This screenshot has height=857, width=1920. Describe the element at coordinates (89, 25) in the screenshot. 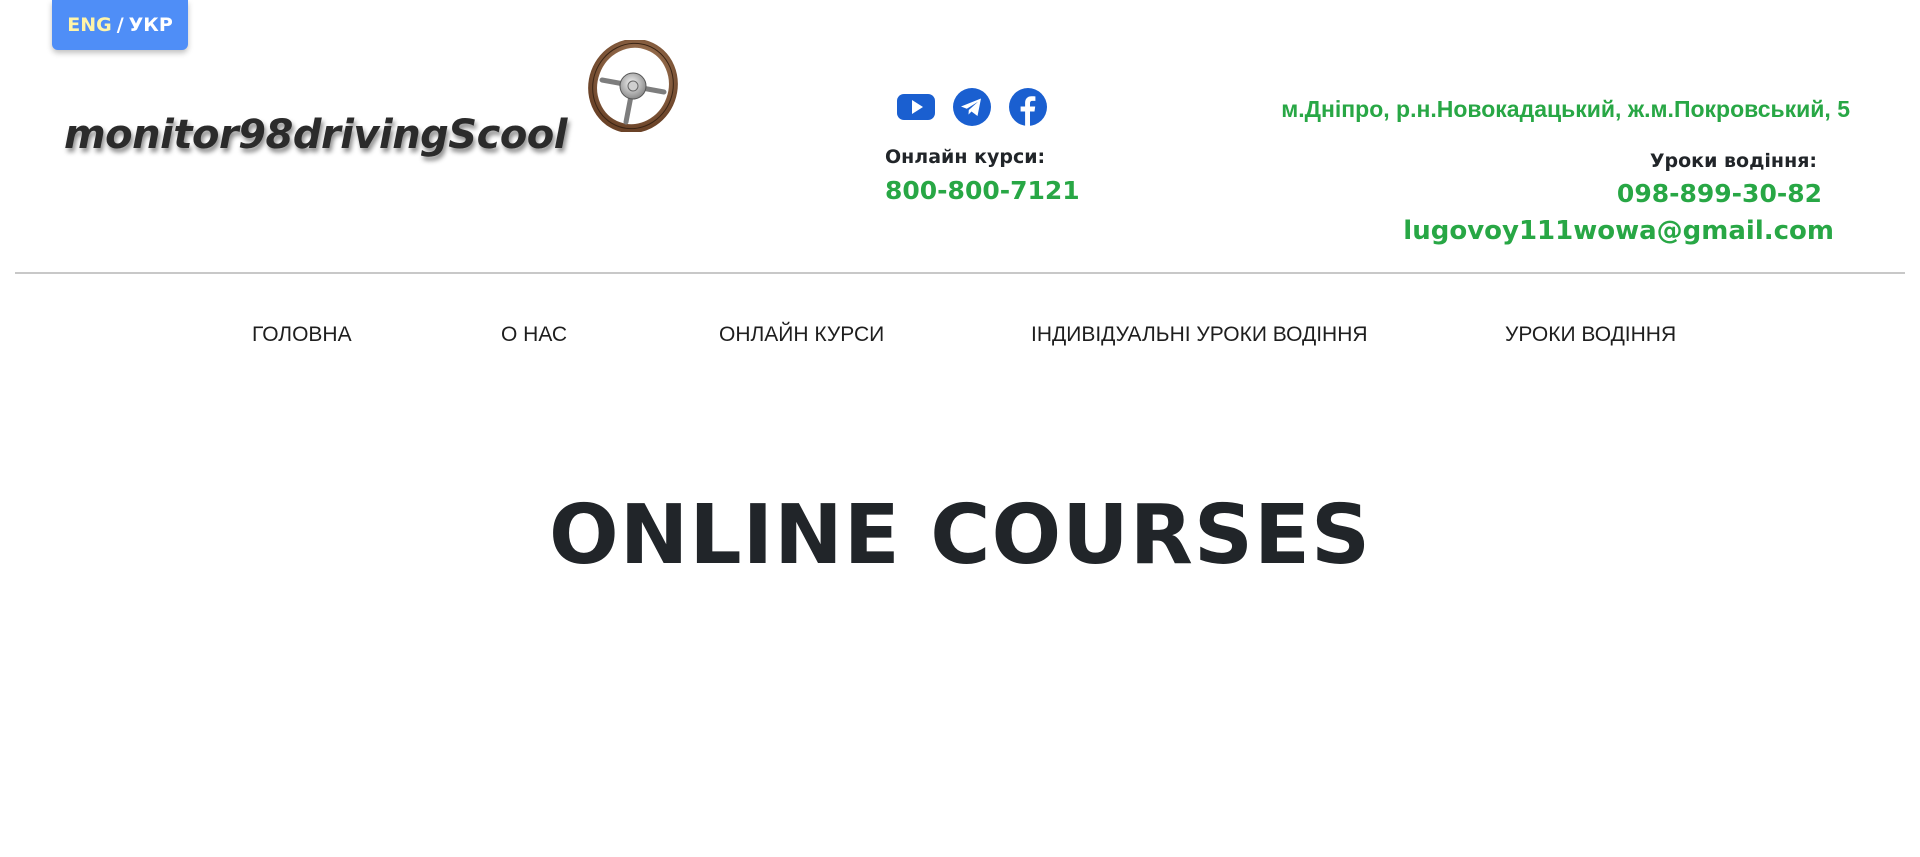

I see `lang-eng: ENG` at that location.